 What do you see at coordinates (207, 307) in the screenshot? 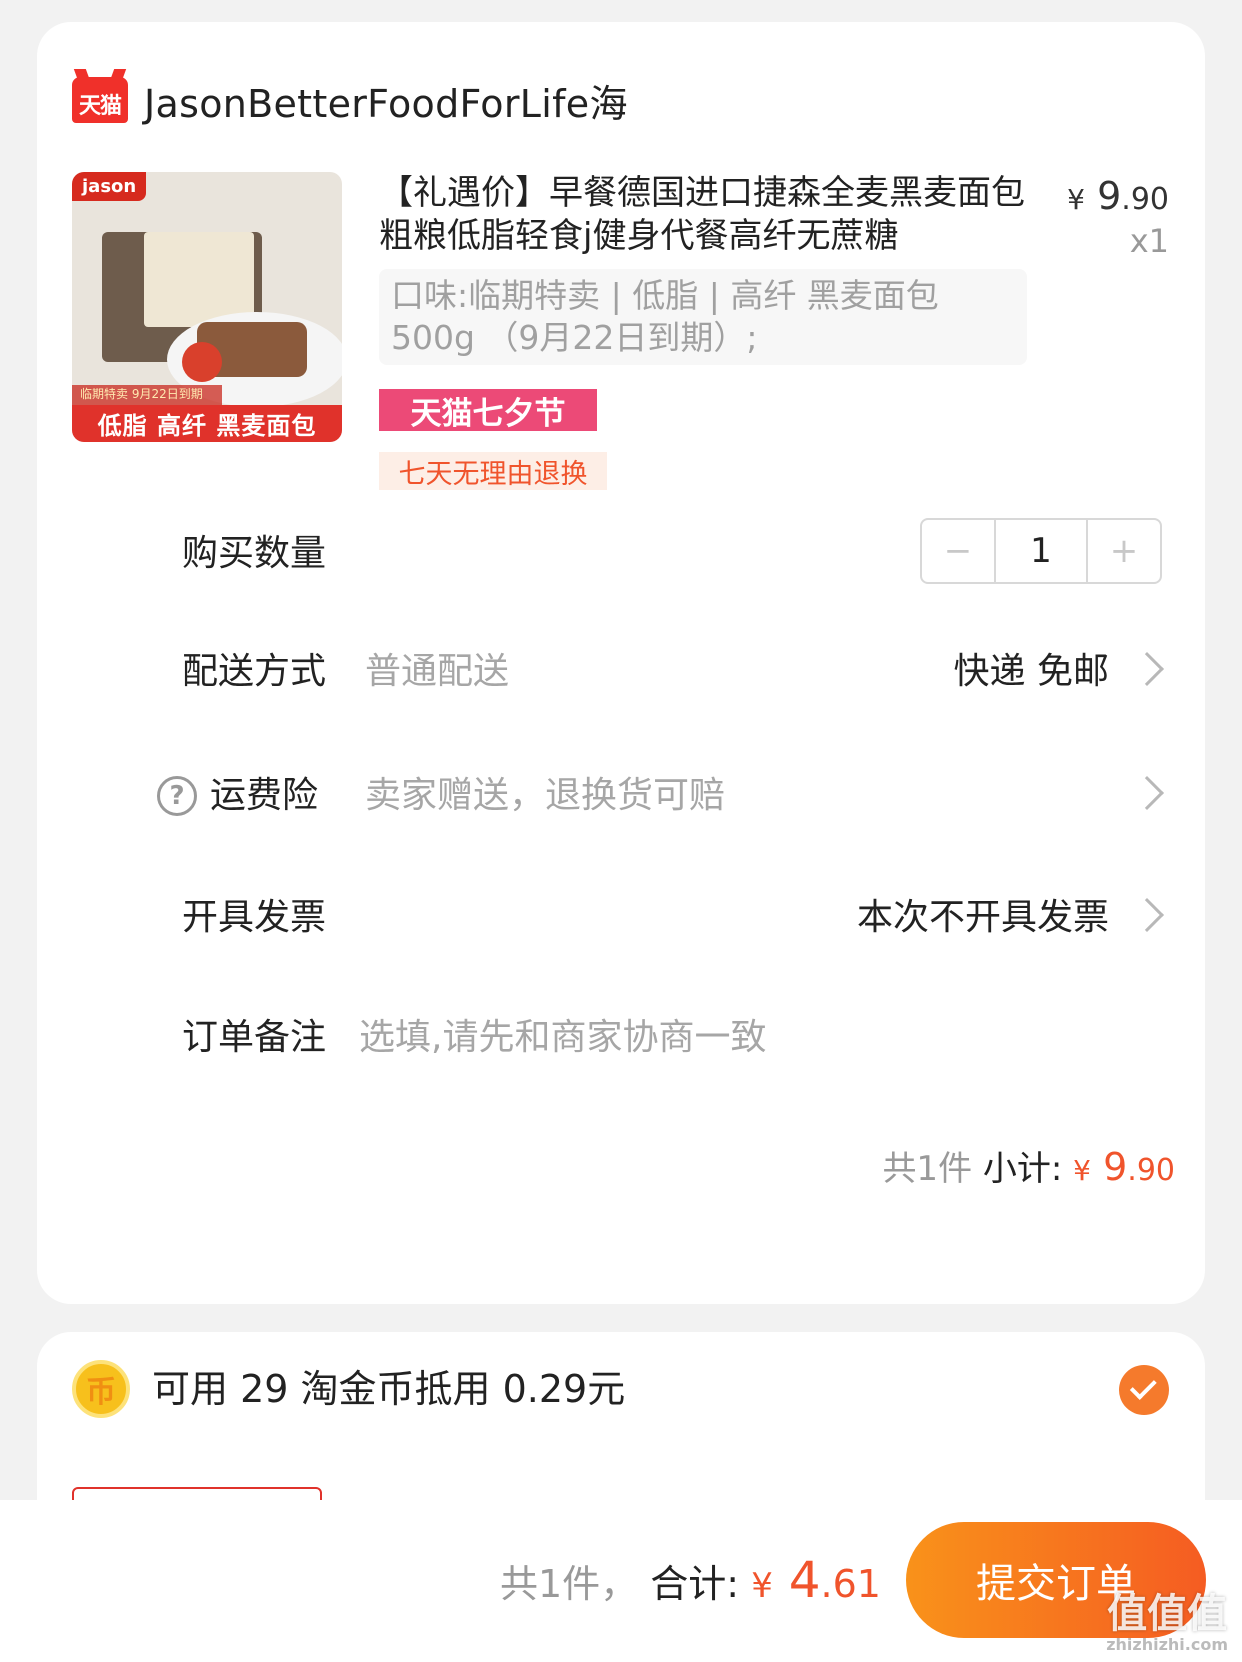
I see `product-image: jason 临期特卖 9月22日到期 低脂 高纤 黑麦面包` at bounding box center [207, 307].